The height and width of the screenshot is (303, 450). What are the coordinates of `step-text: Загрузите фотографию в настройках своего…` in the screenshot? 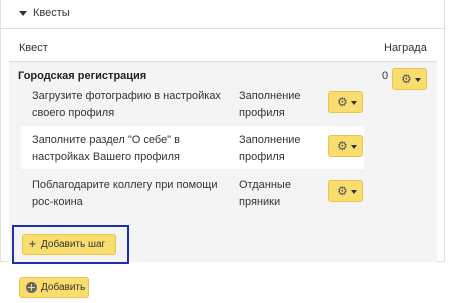 It's located at (126, 104).